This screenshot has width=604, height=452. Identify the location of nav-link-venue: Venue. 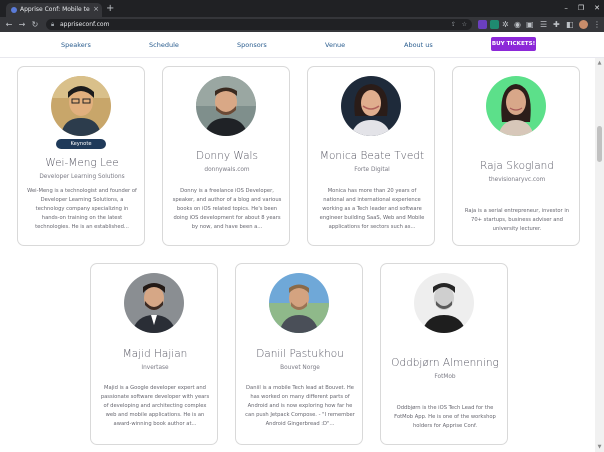
(335, 45).